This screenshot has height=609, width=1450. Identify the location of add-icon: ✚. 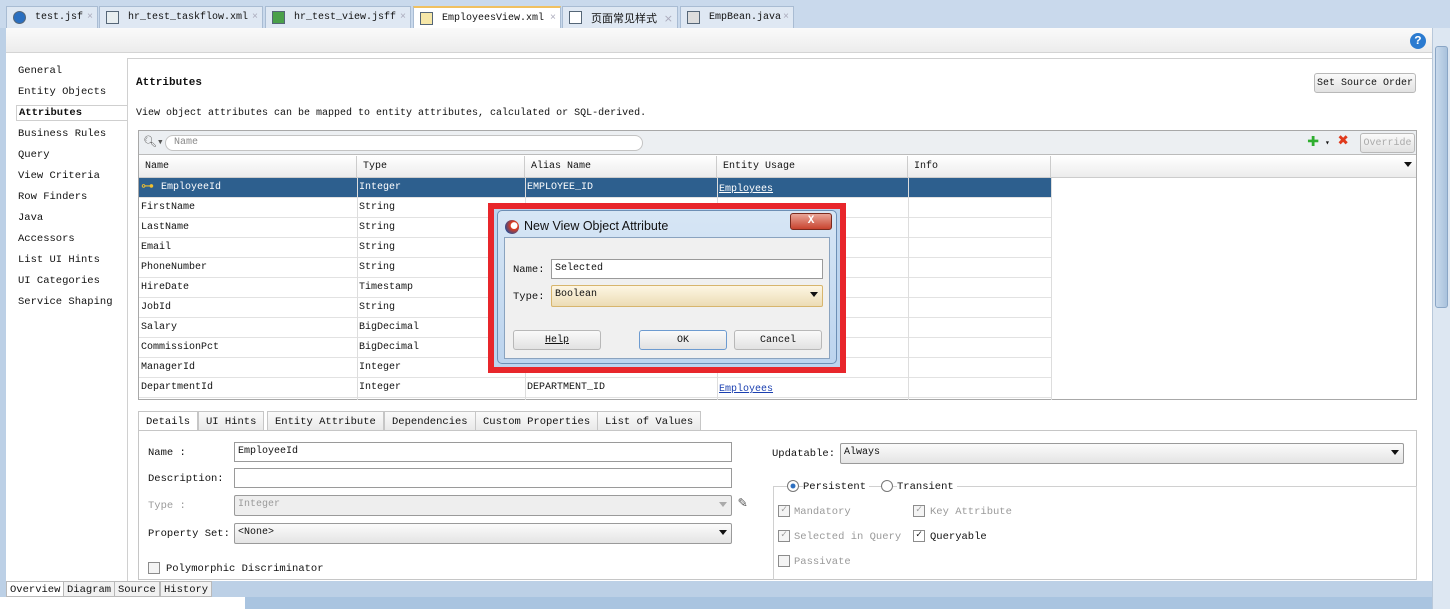
(1313, 142).